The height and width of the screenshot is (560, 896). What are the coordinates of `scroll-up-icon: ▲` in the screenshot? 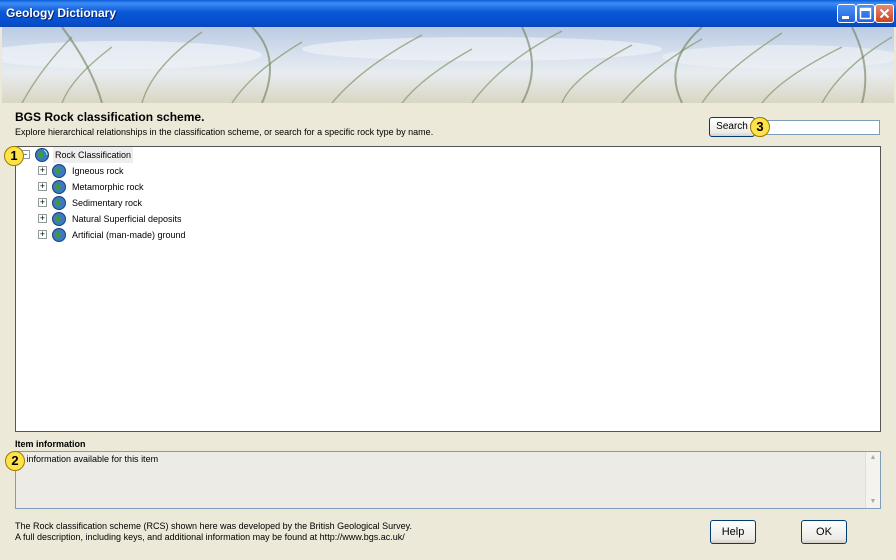 It's located at (873, 458).